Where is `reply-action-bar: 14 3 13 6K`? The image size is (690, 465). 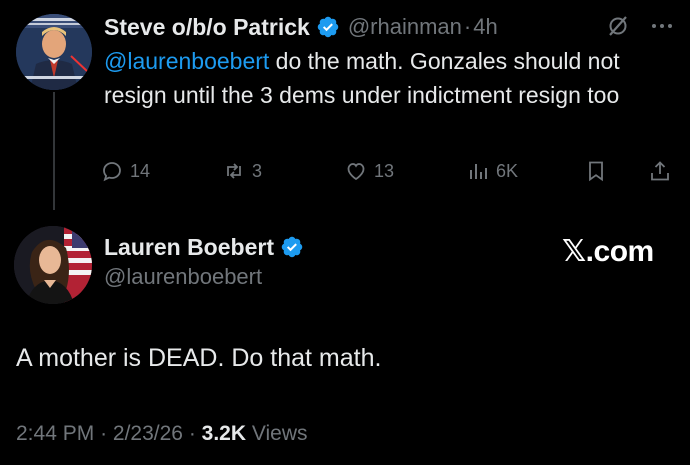
reply-action-bar: 14 3 13 6K is located at coordinates (390, 171).